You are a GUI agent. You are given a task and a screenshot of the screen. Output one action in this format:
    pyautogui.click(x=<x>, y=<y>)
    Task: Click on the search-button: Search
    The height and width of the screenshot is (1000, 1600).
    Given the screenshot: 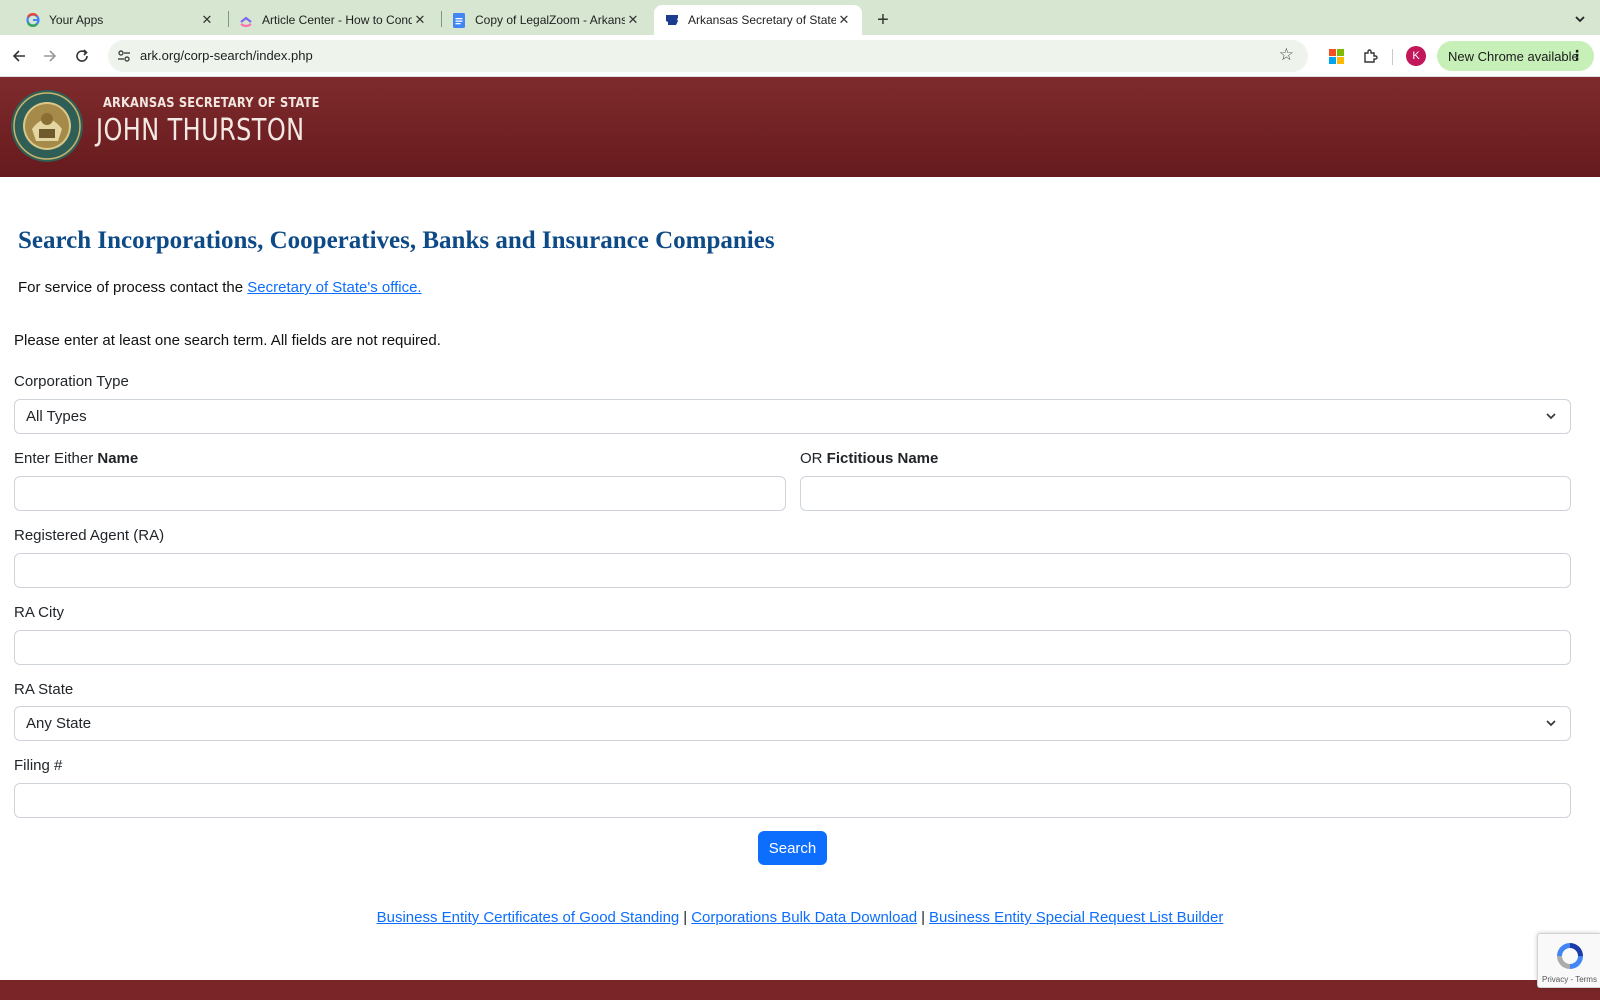 What is the action you would take?
    pyautogui.click(x=792, y=848)
    